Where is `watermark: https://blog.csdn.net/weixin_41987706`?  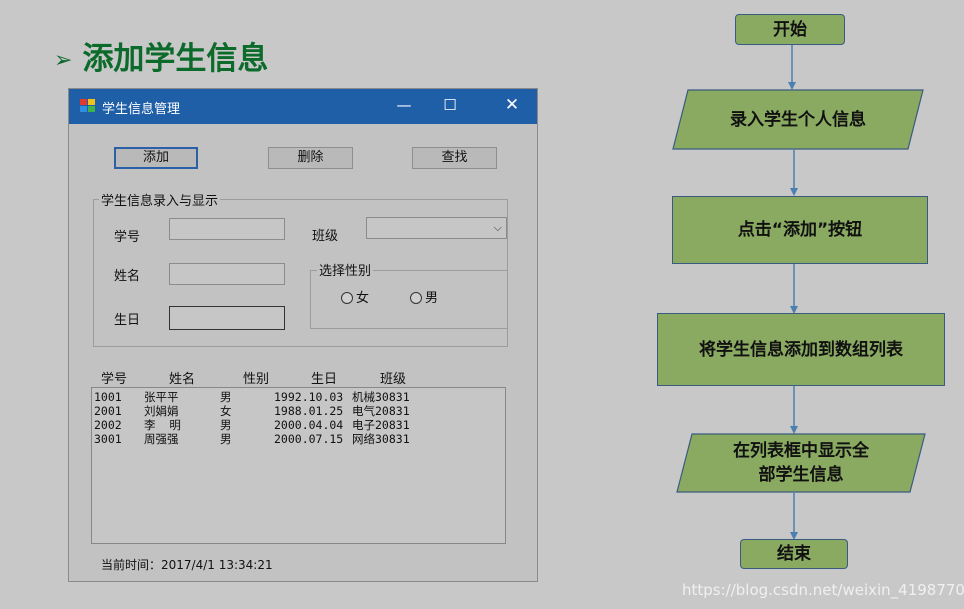 watermark: https://blog.csdn.net/weixin_41987706 is located at coordinates (823, 590).